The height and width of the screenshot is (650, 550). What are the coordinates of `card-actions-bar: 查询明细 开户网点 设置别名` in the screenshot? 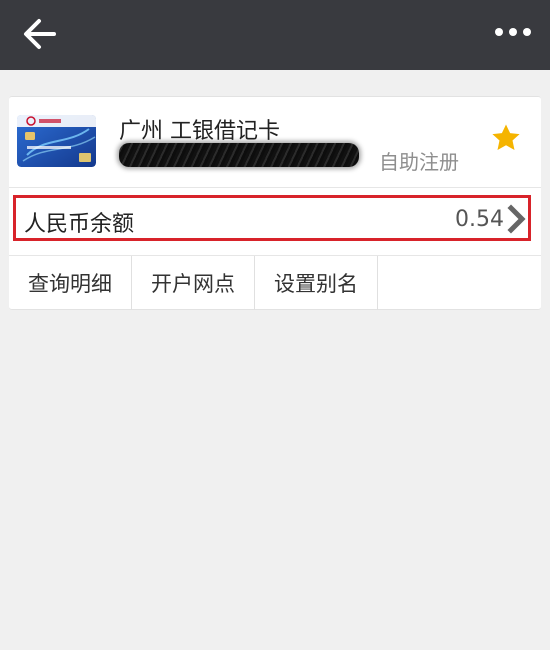 It's located at (275, 282).